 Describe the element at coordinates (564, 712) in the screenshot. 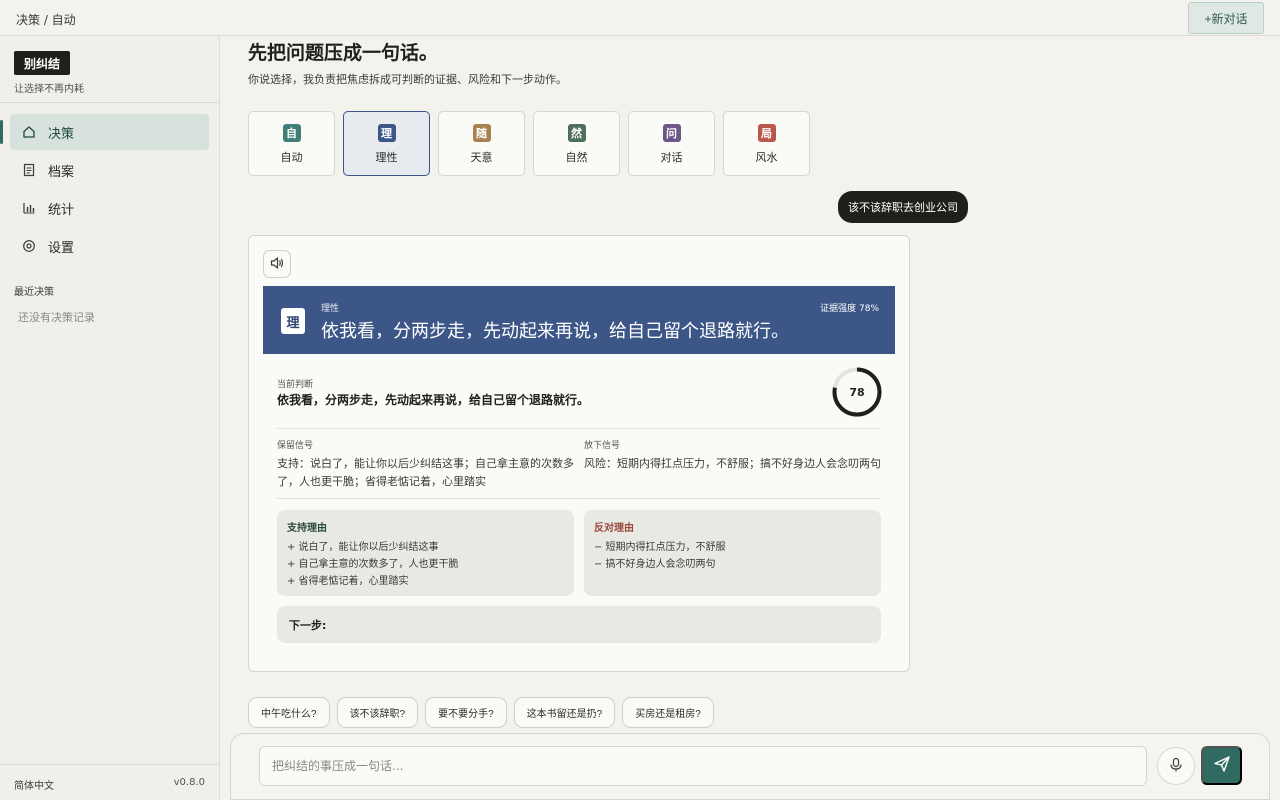

I see `suggestion-chip: 这本书留还是扔?` at that location.